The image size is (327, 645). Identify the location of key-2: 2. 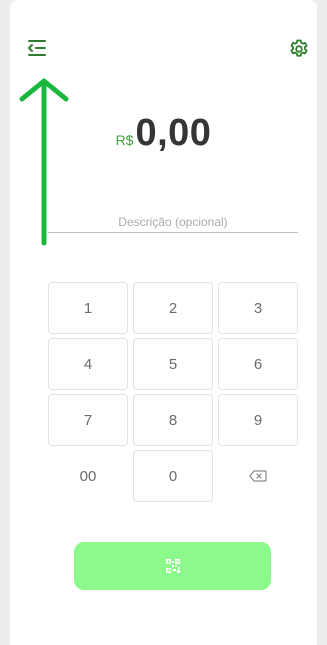
(173, 308).